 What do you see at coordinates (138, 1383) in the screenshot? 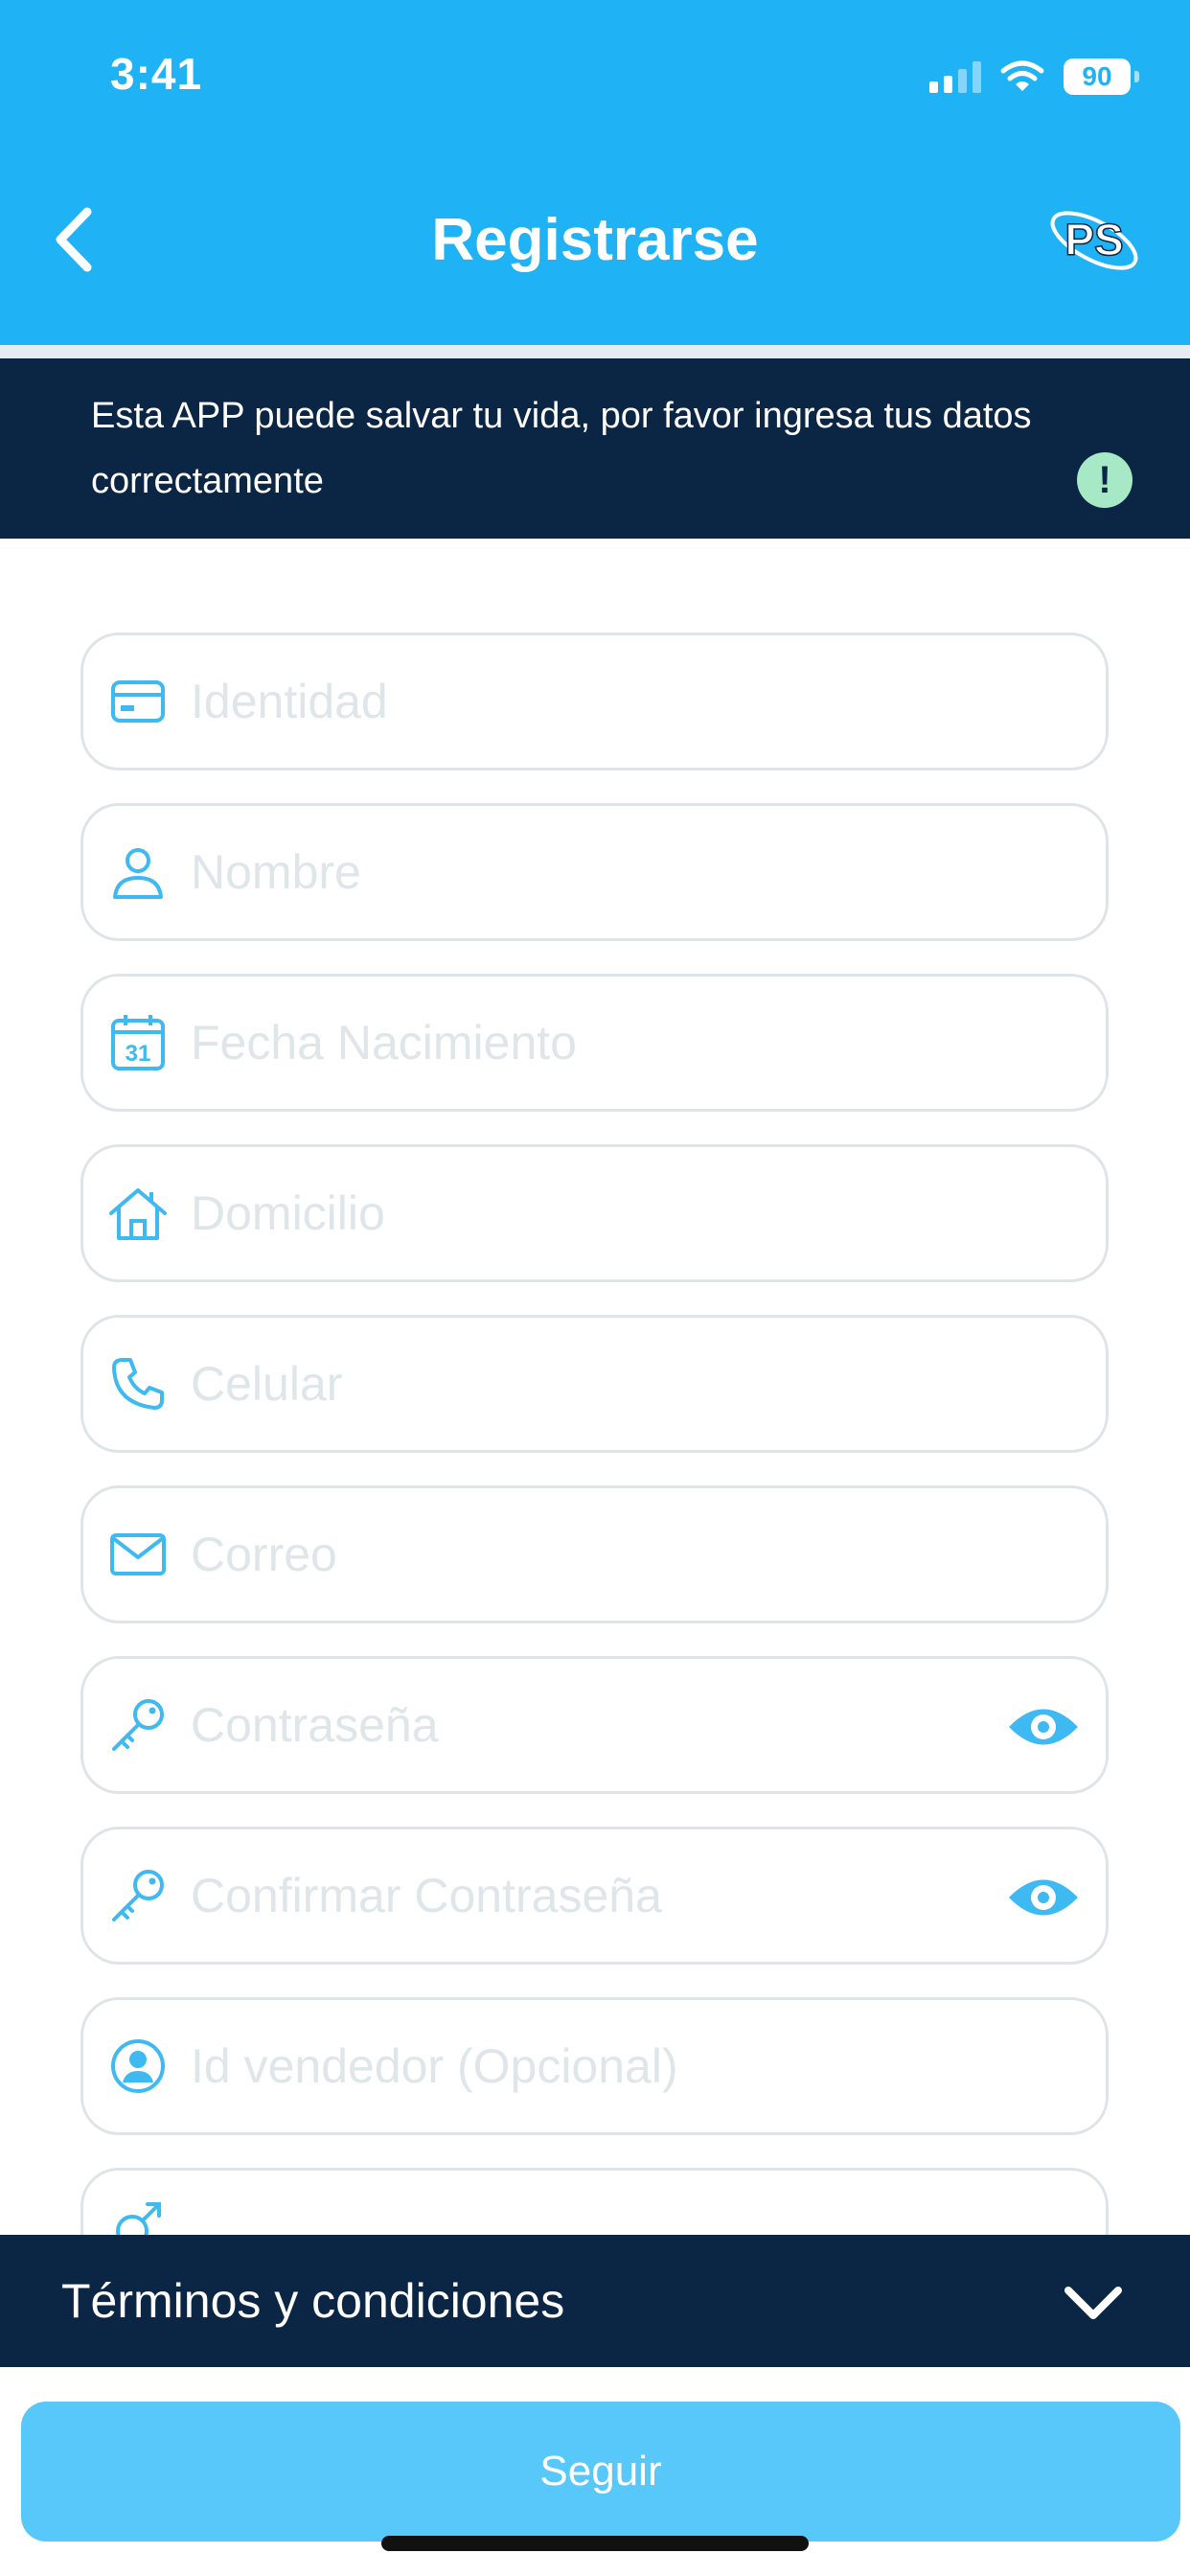
I see `phone-icon` at bounding box center [138, 1383].